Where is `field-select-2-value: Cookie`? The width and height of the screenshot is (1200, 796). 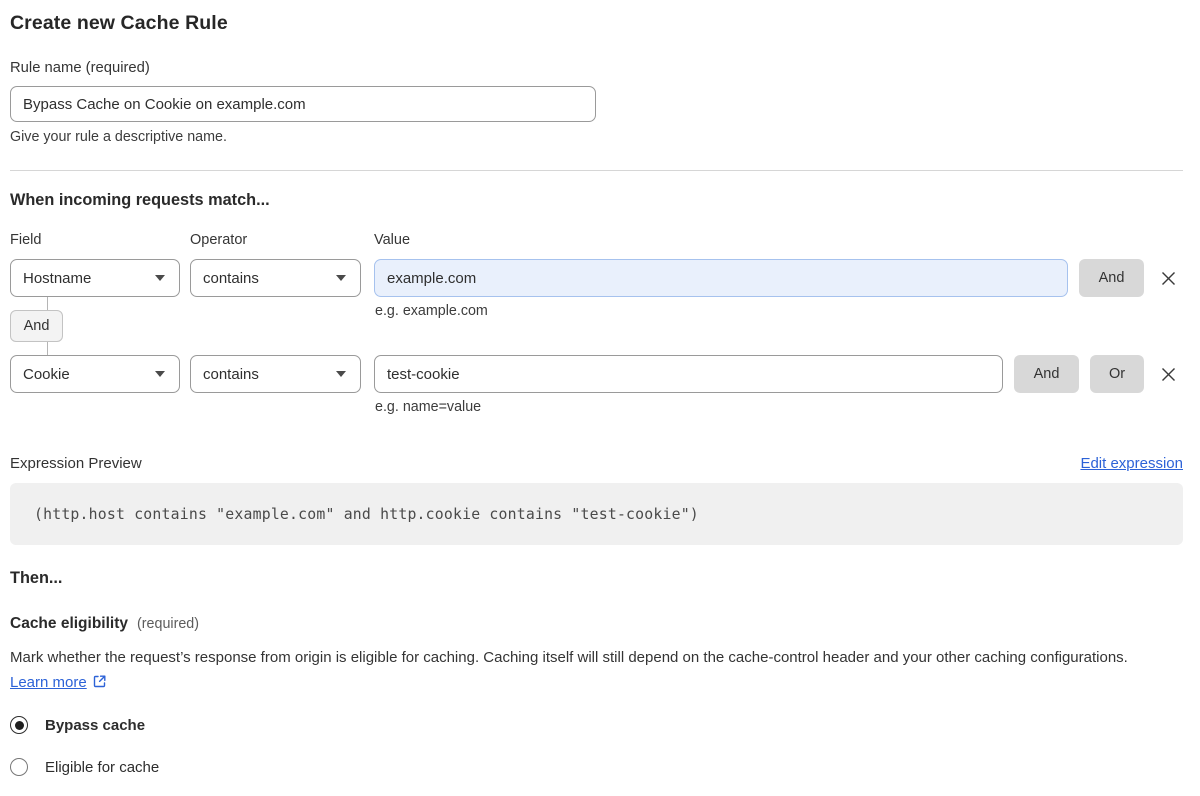 field-select-2-value: Cookie is located at coordinates (46, 374).